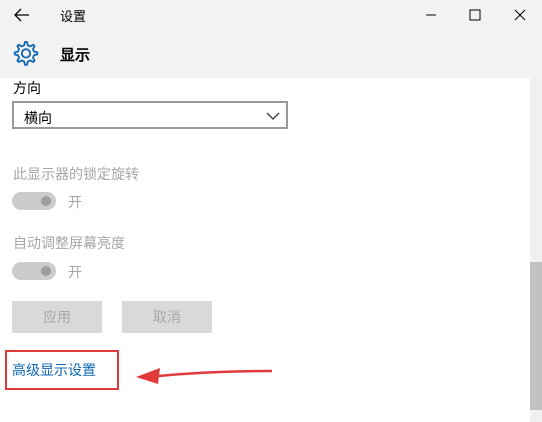 This screenshot has height=422, width=542. Describe the element at coordinates (150, 115) in the screenshot. I see `orientation-dropdown: 横向` at that location.